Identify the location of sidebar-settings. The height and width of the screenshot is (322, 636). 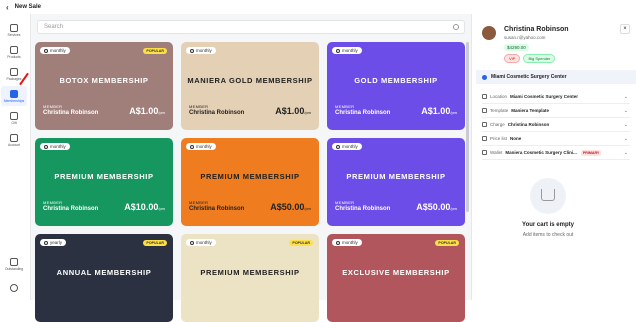
(14, 288).